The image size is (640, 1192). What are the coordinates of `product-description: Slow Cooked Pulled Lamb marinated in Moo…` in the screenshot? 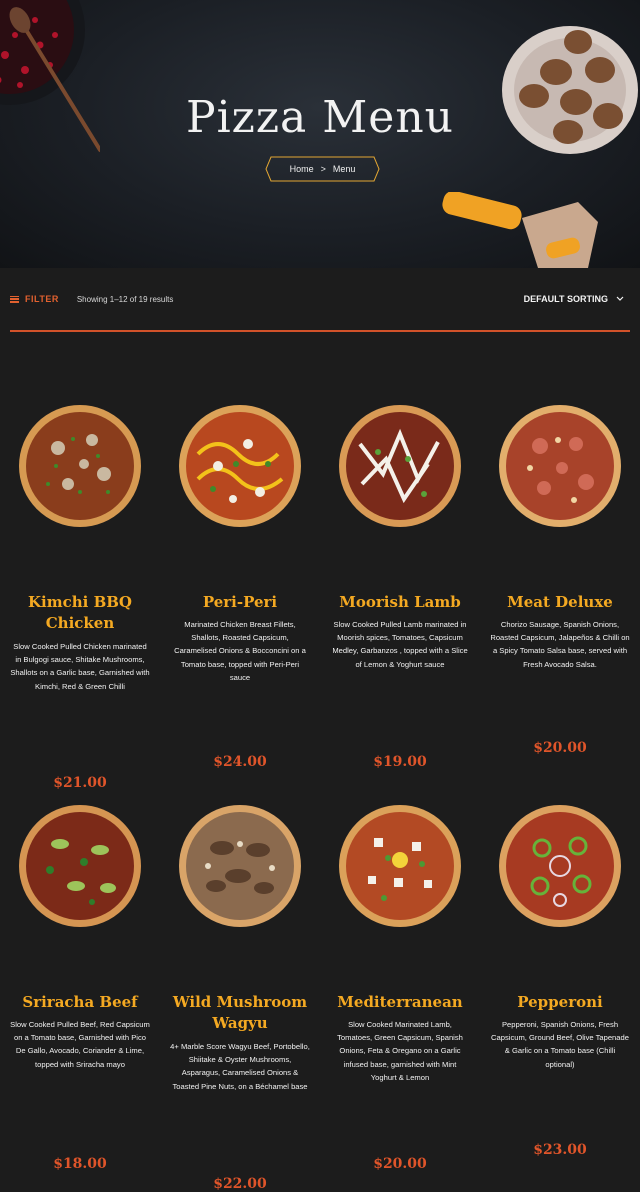 It's located at (400, 644).